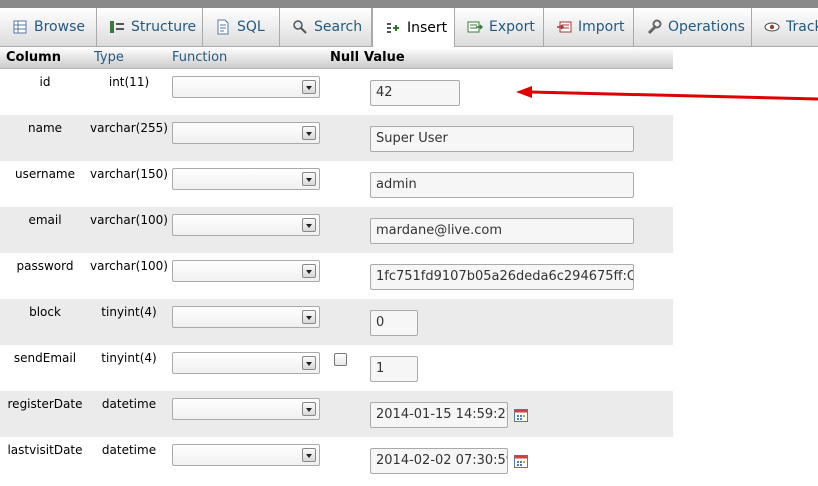 The width and height of the screenshot is (818, 486). I want to click on null-checkbox, so click(340, 359).